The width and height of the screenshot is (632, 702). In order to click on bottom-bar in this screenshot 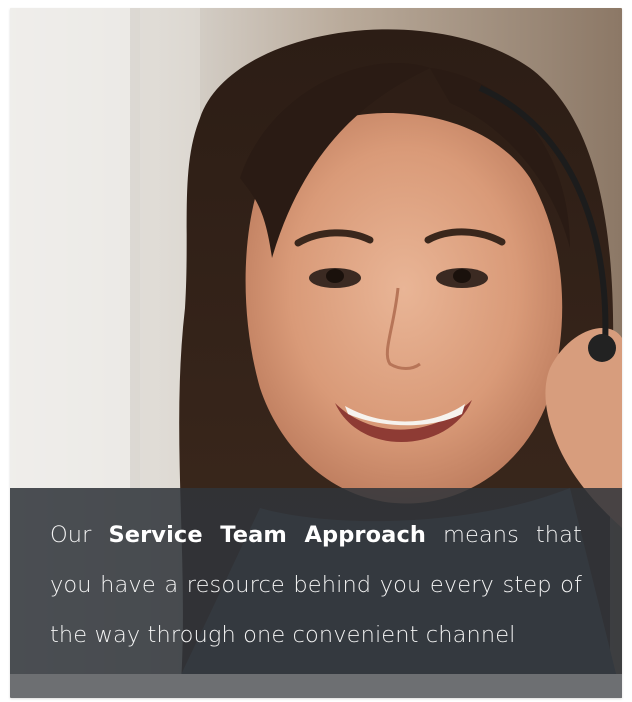, I will do `click(316, 686)`.